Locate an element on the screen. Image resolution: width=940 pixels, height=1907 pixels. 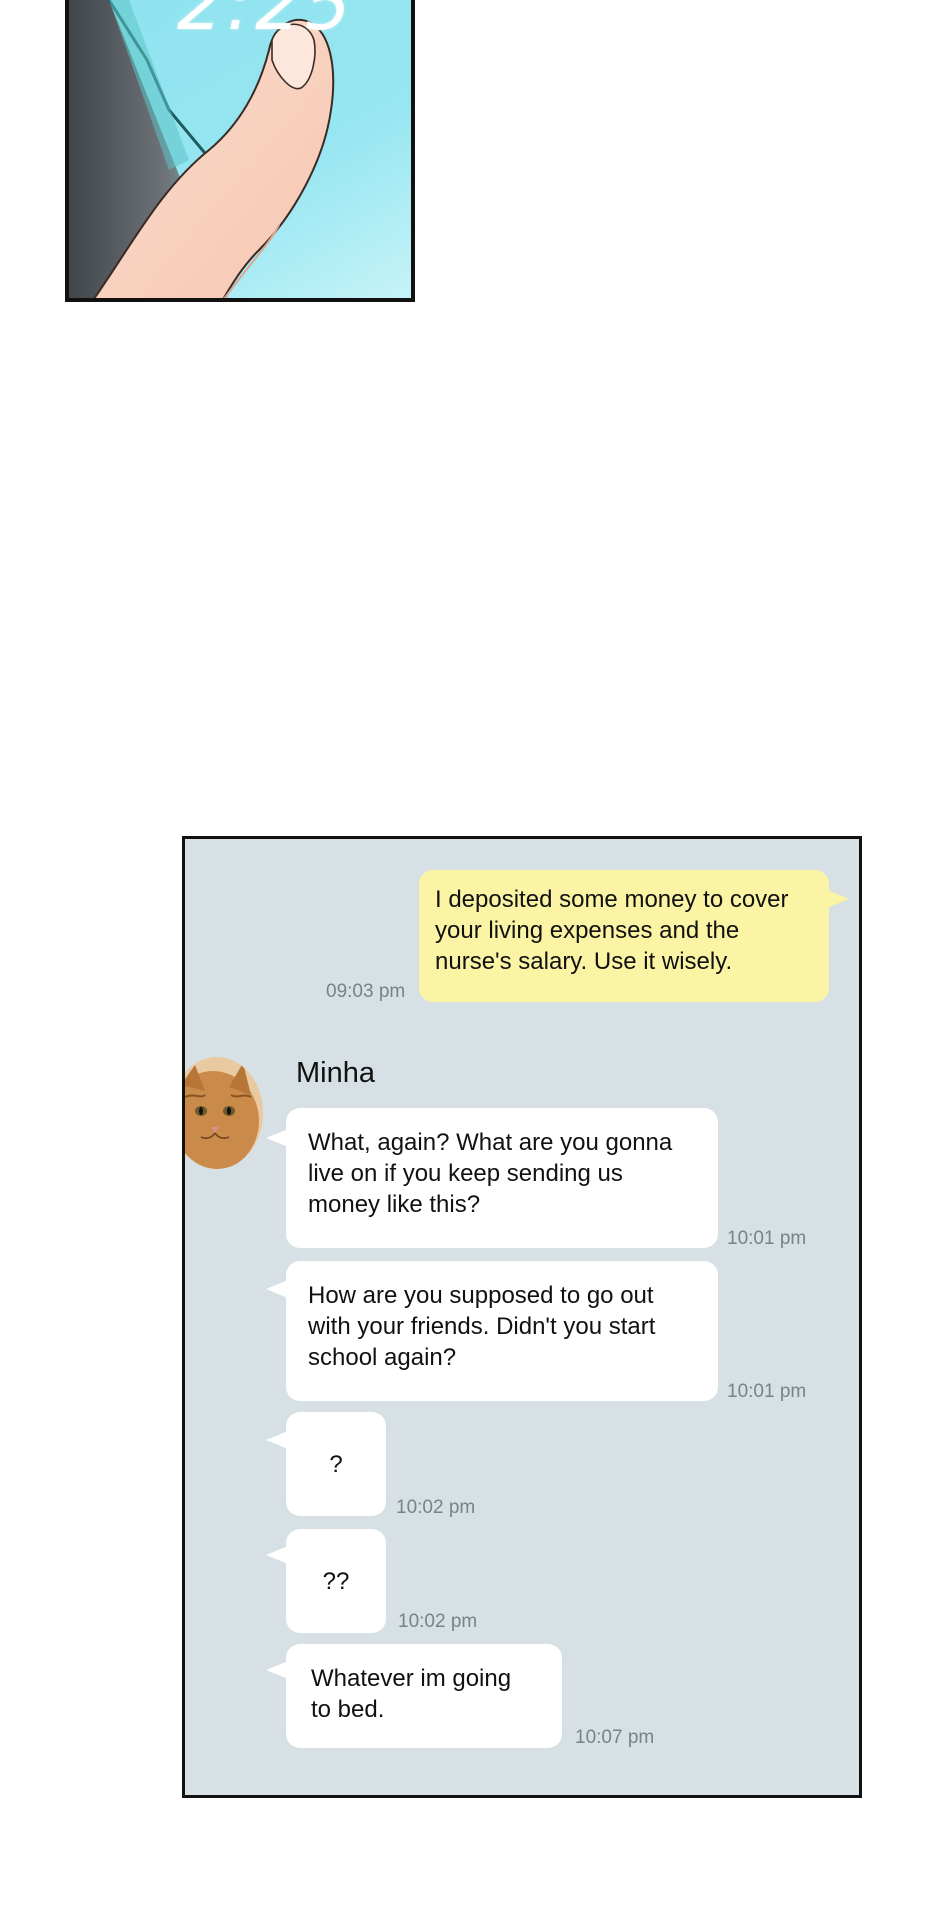
incoming-message-text: Whatever im going to bed. is located at coordinates (411, 1694).